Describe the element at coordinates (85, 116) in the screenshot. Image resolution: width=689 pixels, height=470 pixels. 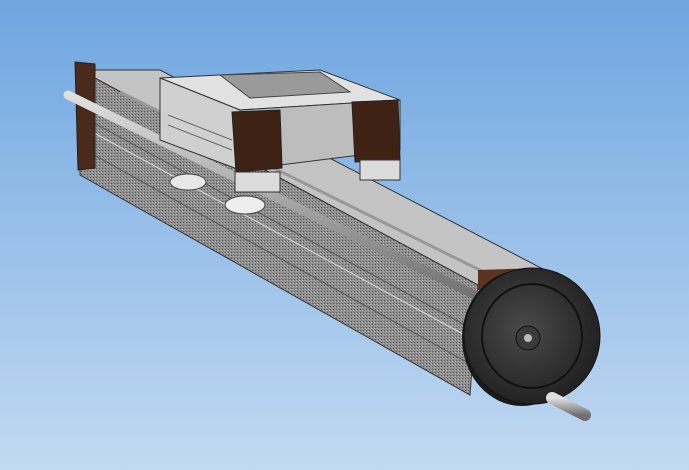
I see `end-cap-left` at that location.